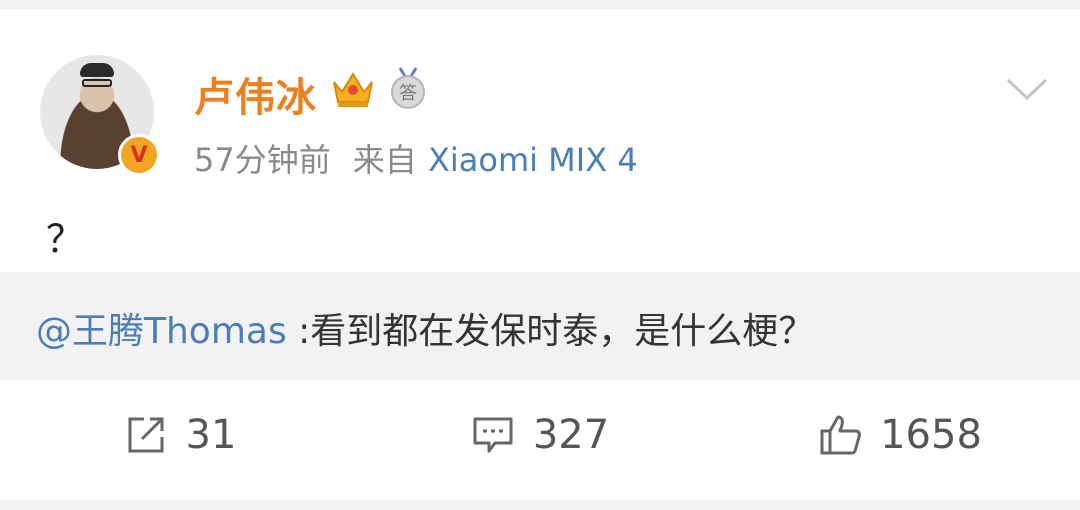 Image resolution: width=1080 pixels, height=510 pixels. What do you see at coordinates (180, 435) in the screenshot?
I see `share-button: 31` at bounding box center [180, 435].